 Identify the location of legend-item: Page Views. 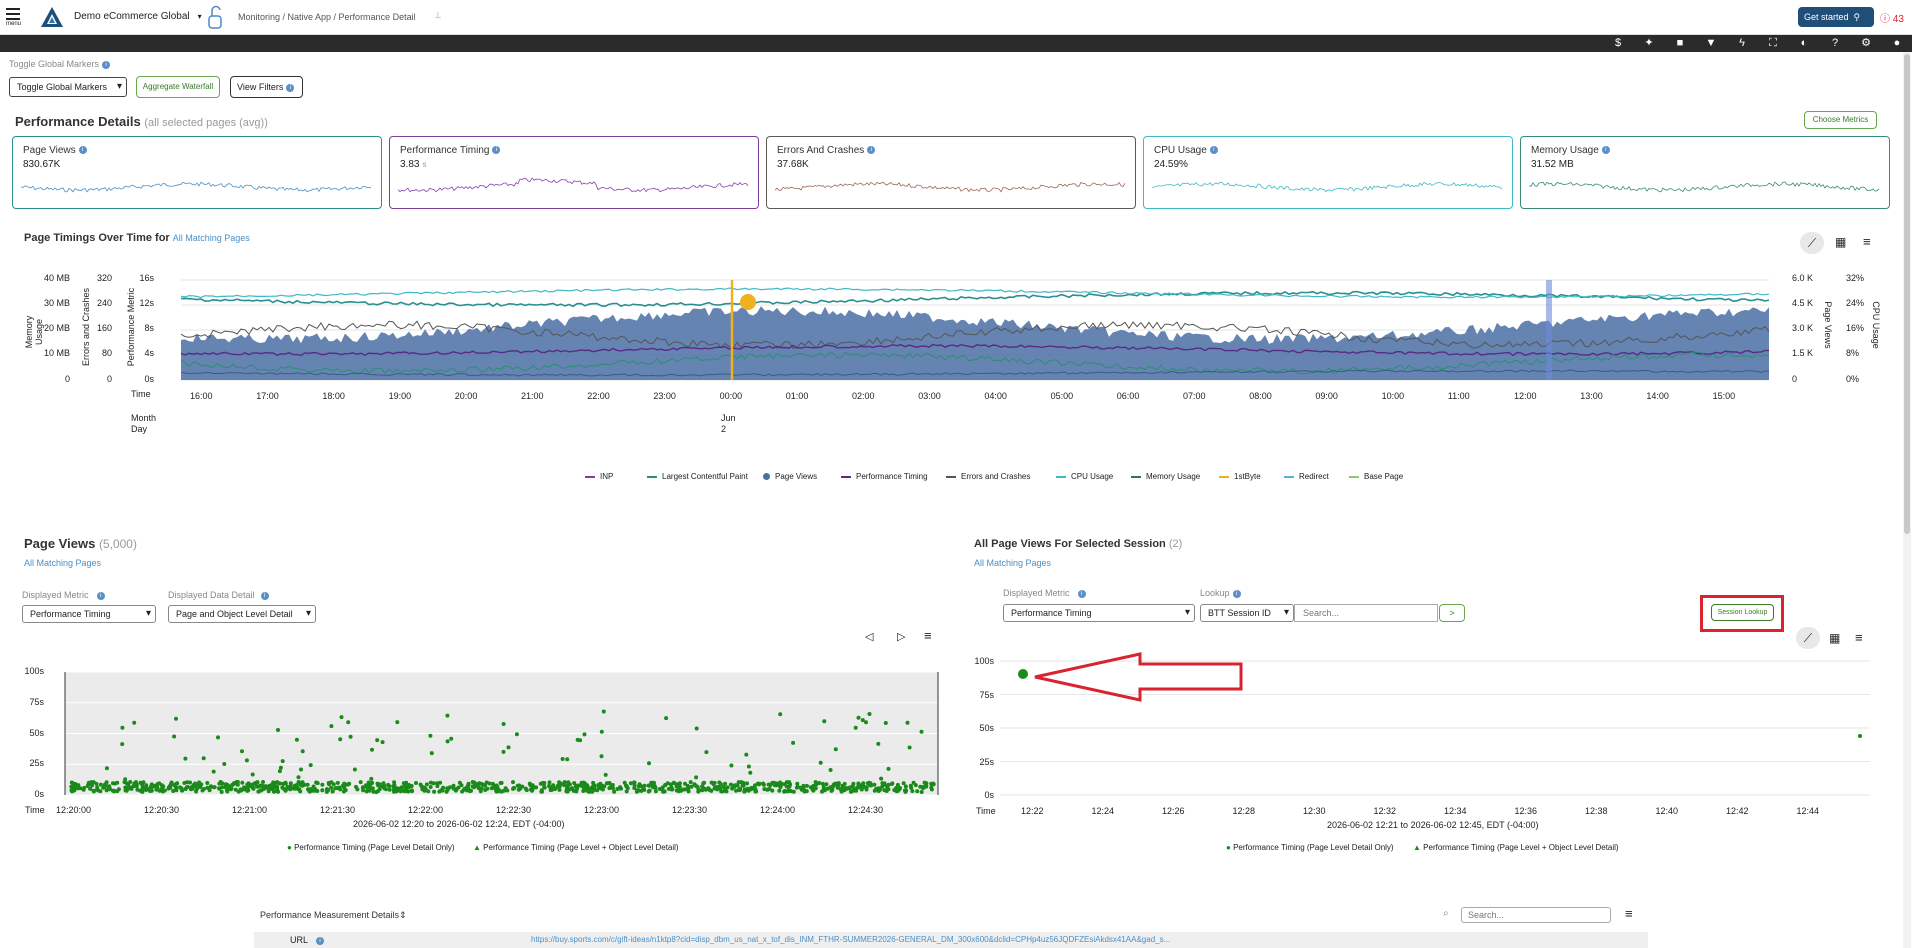
(790, 476).